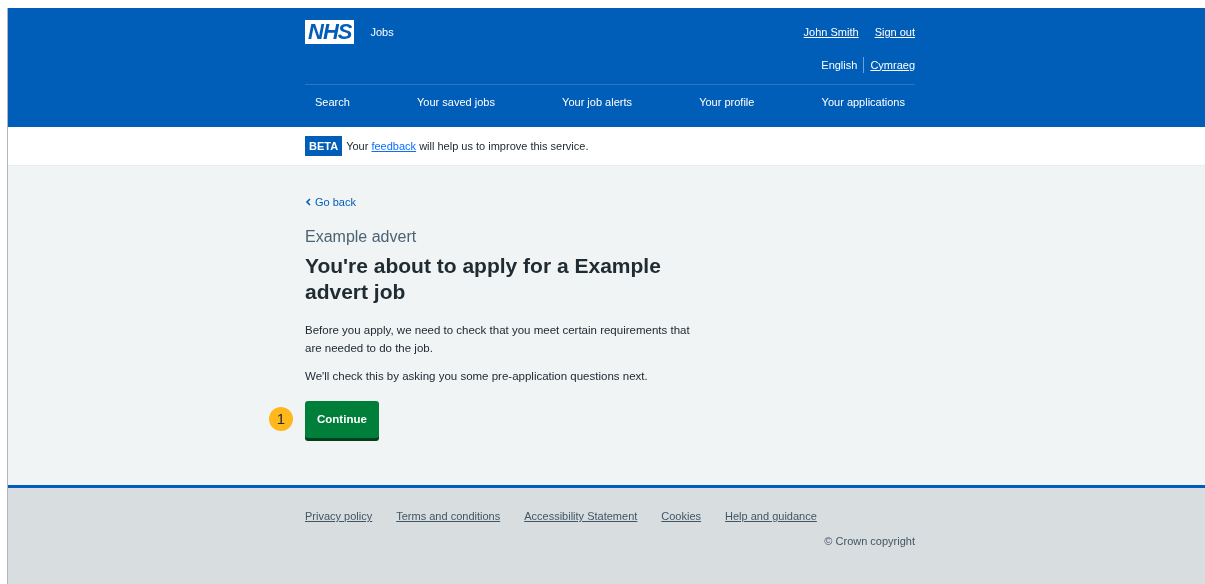  I want to click on footer-link: Privacy policy, so click(339, 516).